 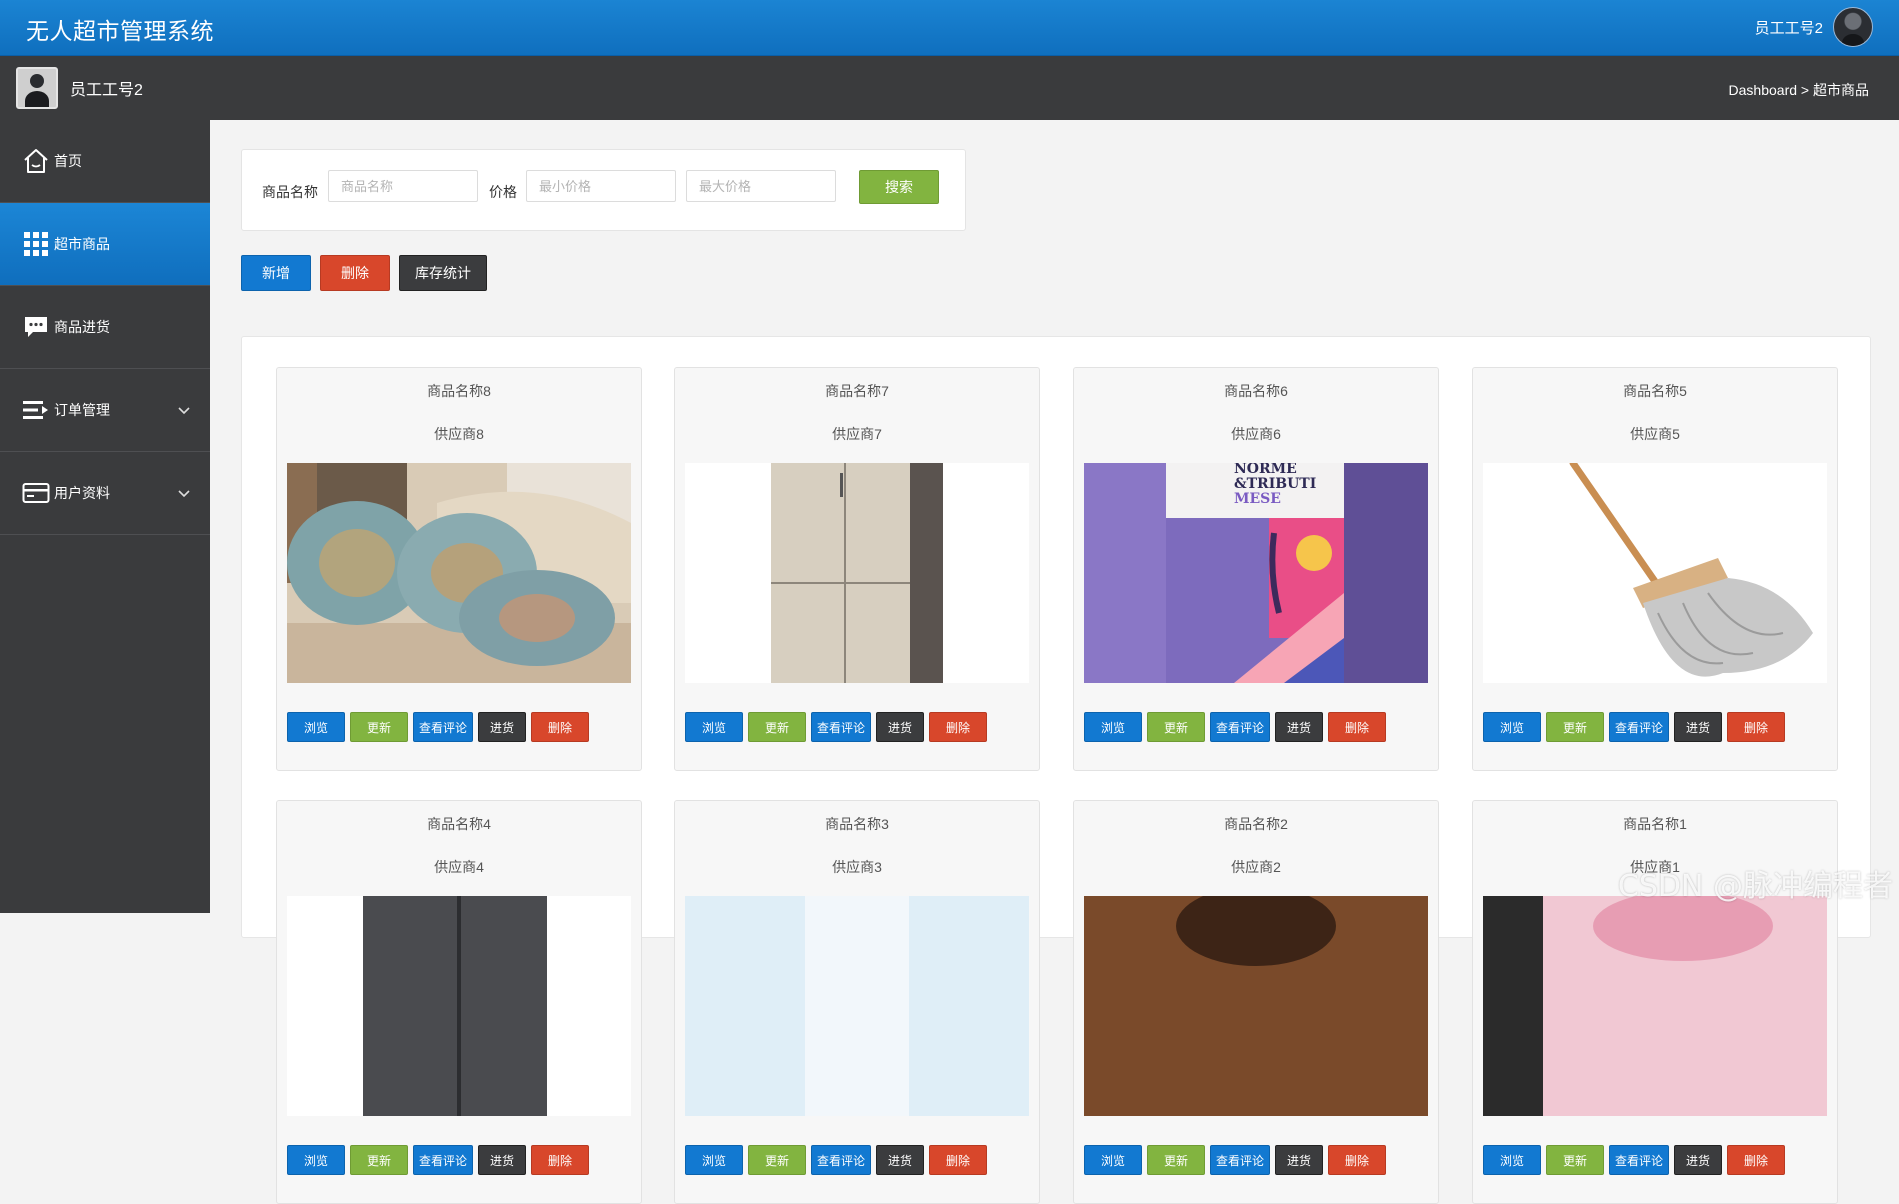 I want to click on sidebar-item-users: 用户资料, so click(x=105, y=493).